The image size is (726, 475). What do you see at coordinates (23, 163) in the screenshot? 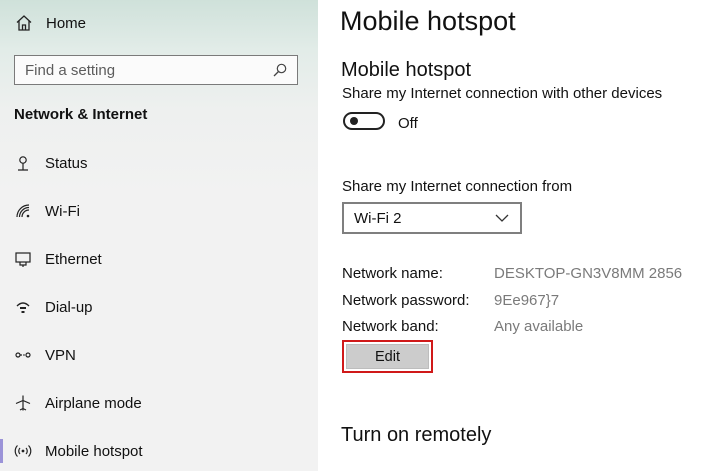
I see `status-icon` at bounding box center [23, 163].